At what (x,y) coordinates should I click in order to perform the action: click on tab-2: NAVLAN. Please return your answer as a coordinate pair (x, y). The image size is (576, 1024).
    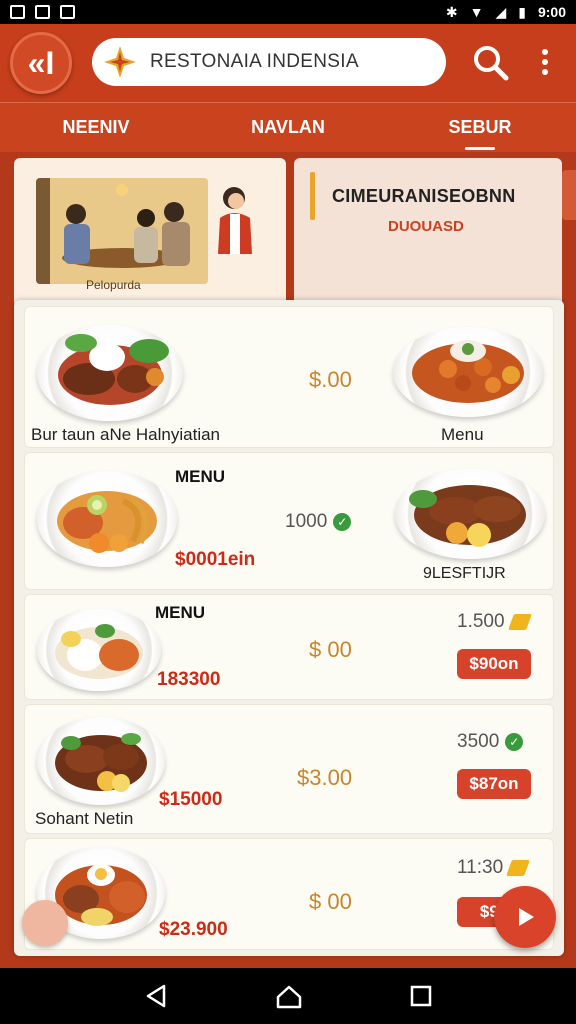
    Looking at the image, I should click on (288, 127).